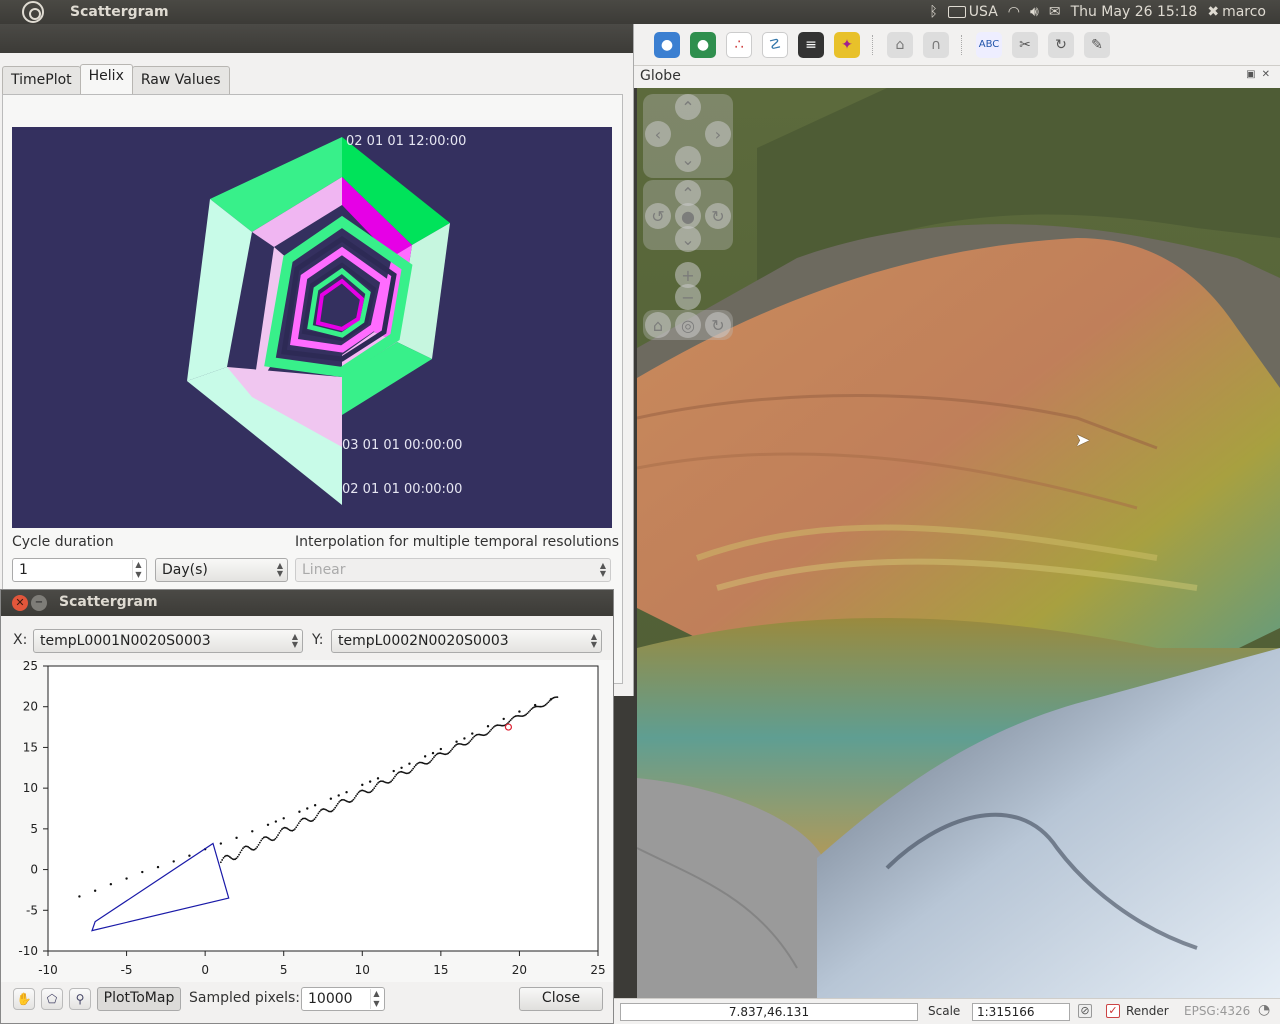 The image size is (1280, 1024). Describe the element at coordinates (900, 44) in the screenshot. I see `profile-tool-icon: ⌂` at that location.